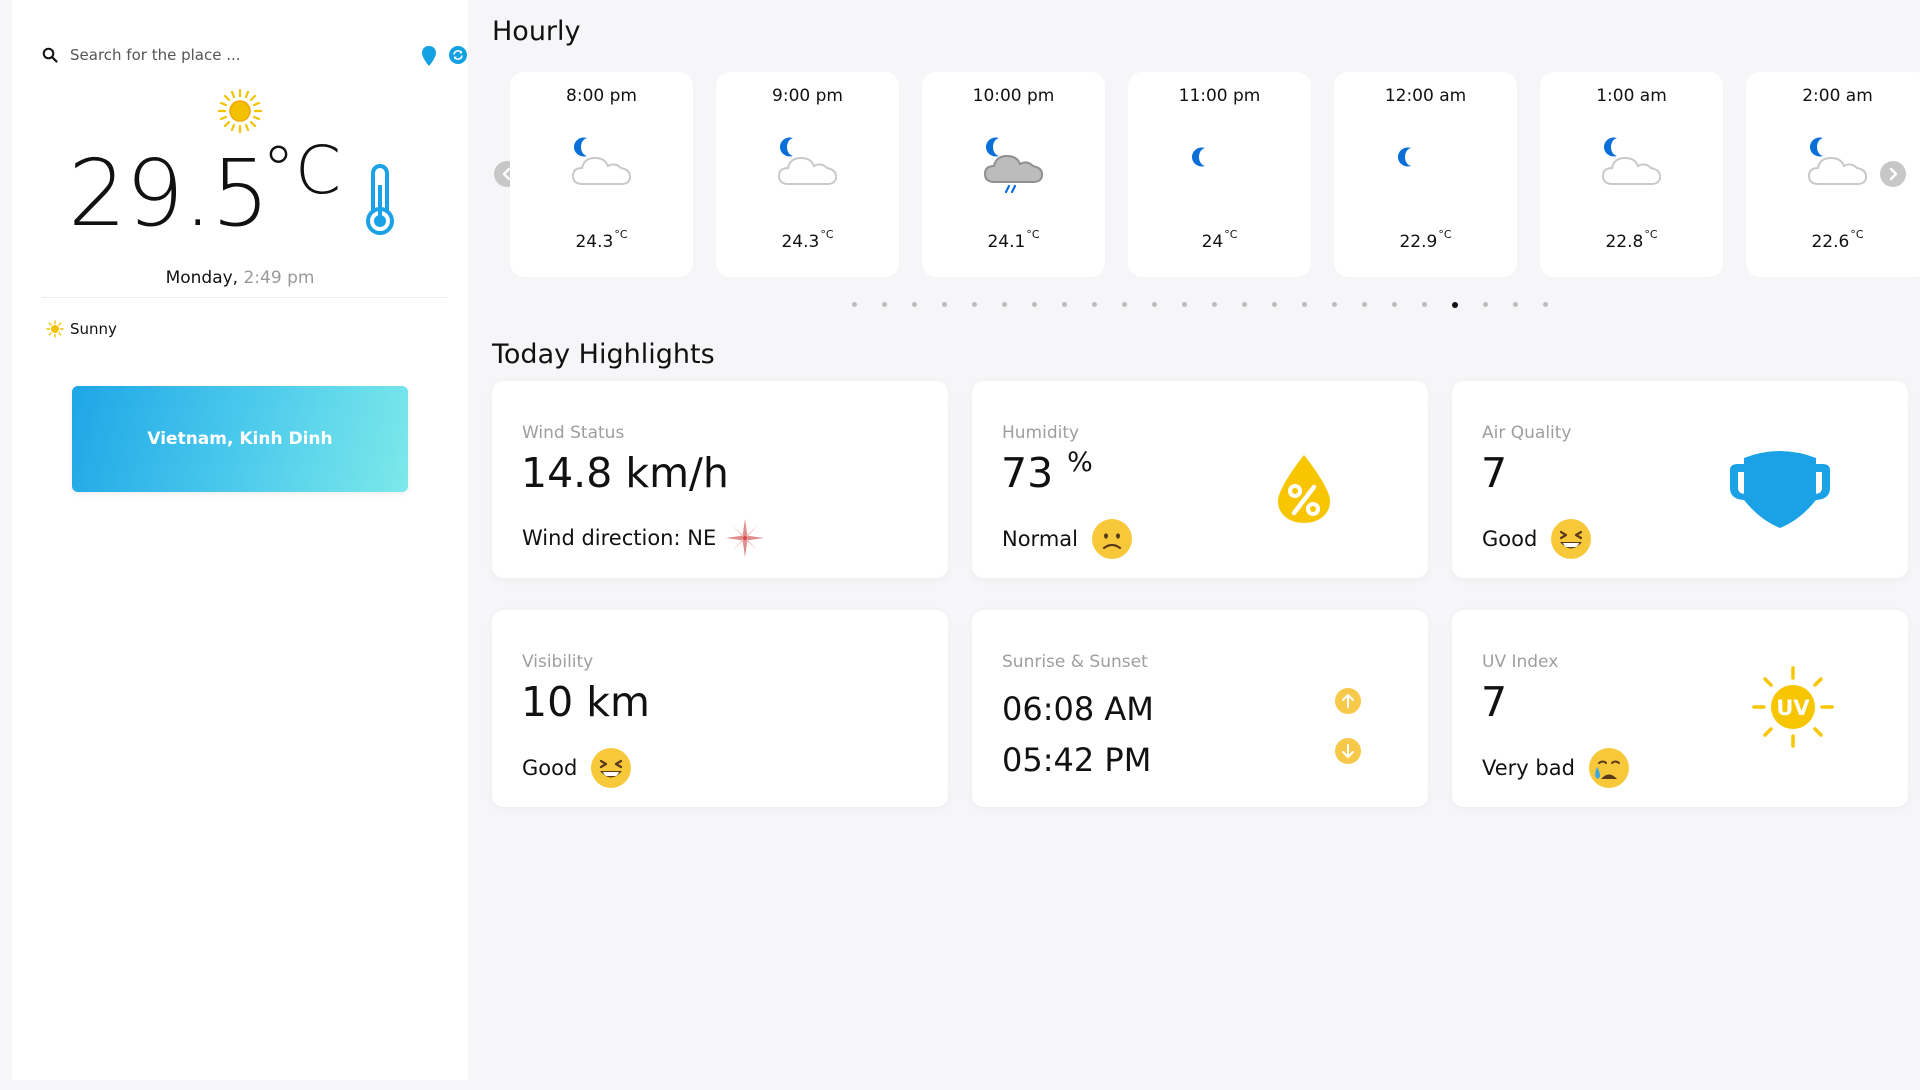 This screenshot has height=1090, width=1920. Describe the element at coordinates (1893, 174) in the screenshot. I see `carousel-next-button` at that location.